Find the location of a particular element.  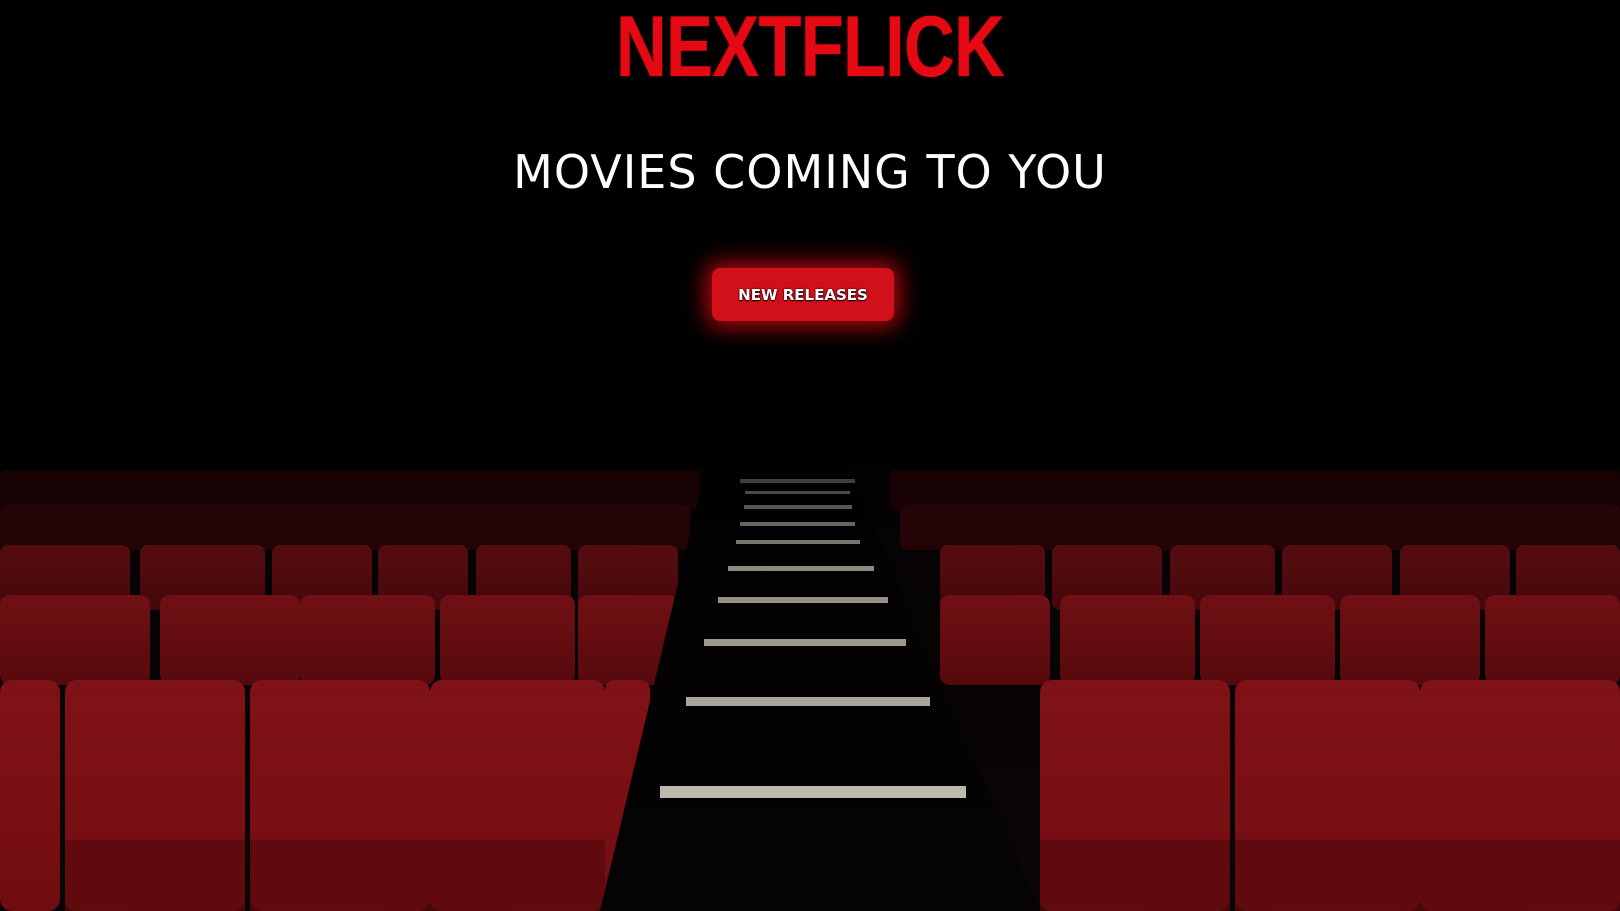

new-releases-button: NEW RELEASES is located at coordinates (803, 294).